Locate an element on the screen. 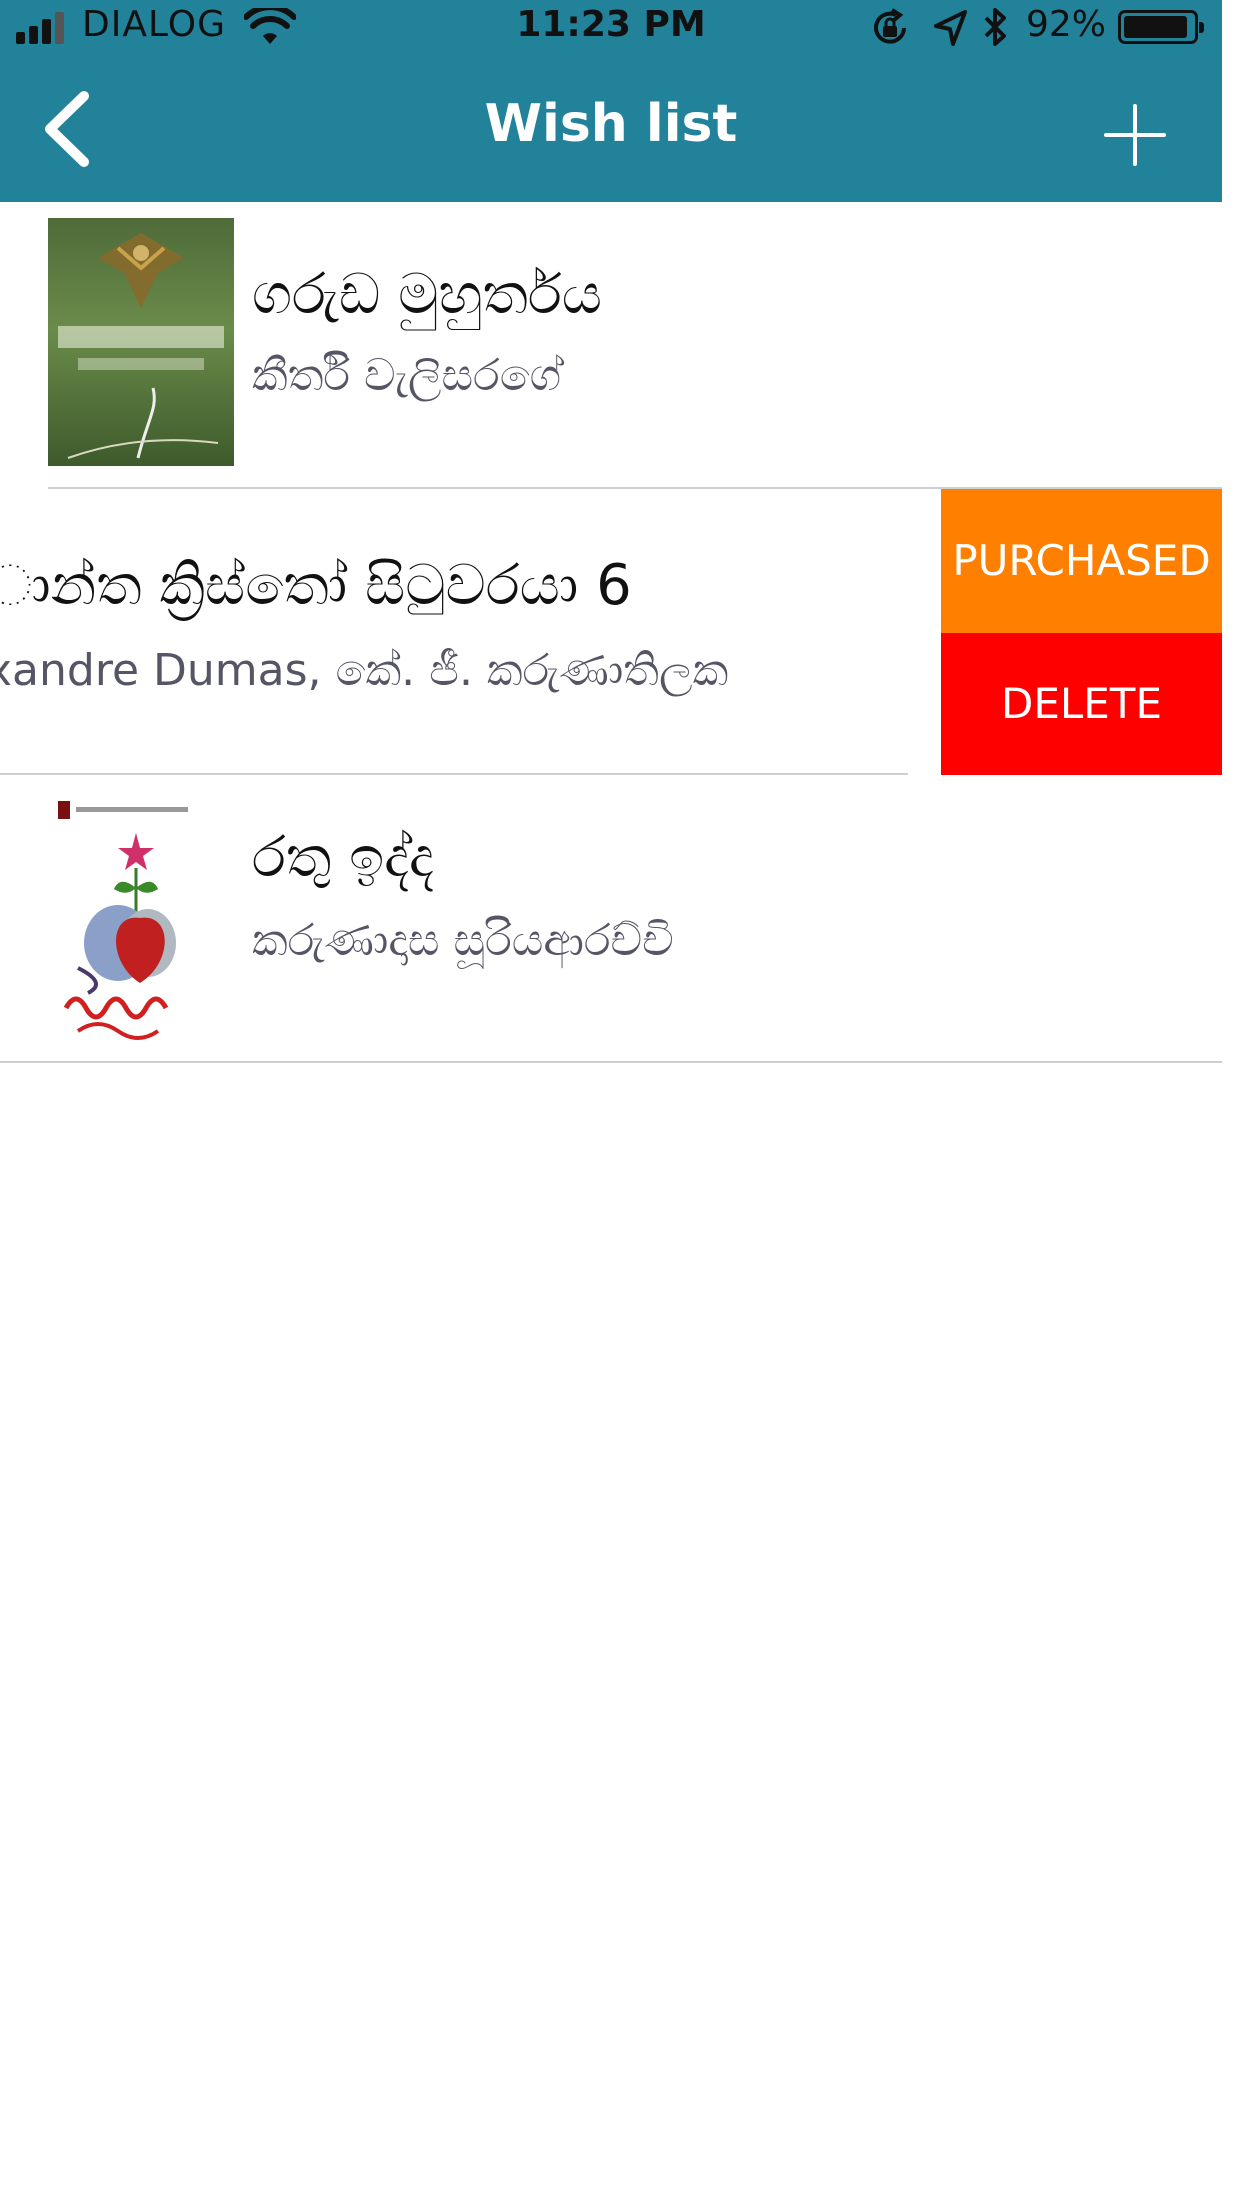 The width and height of the screenshot is (1242, 2208). rotation-lock-icon is located at coordinates (890, 26).